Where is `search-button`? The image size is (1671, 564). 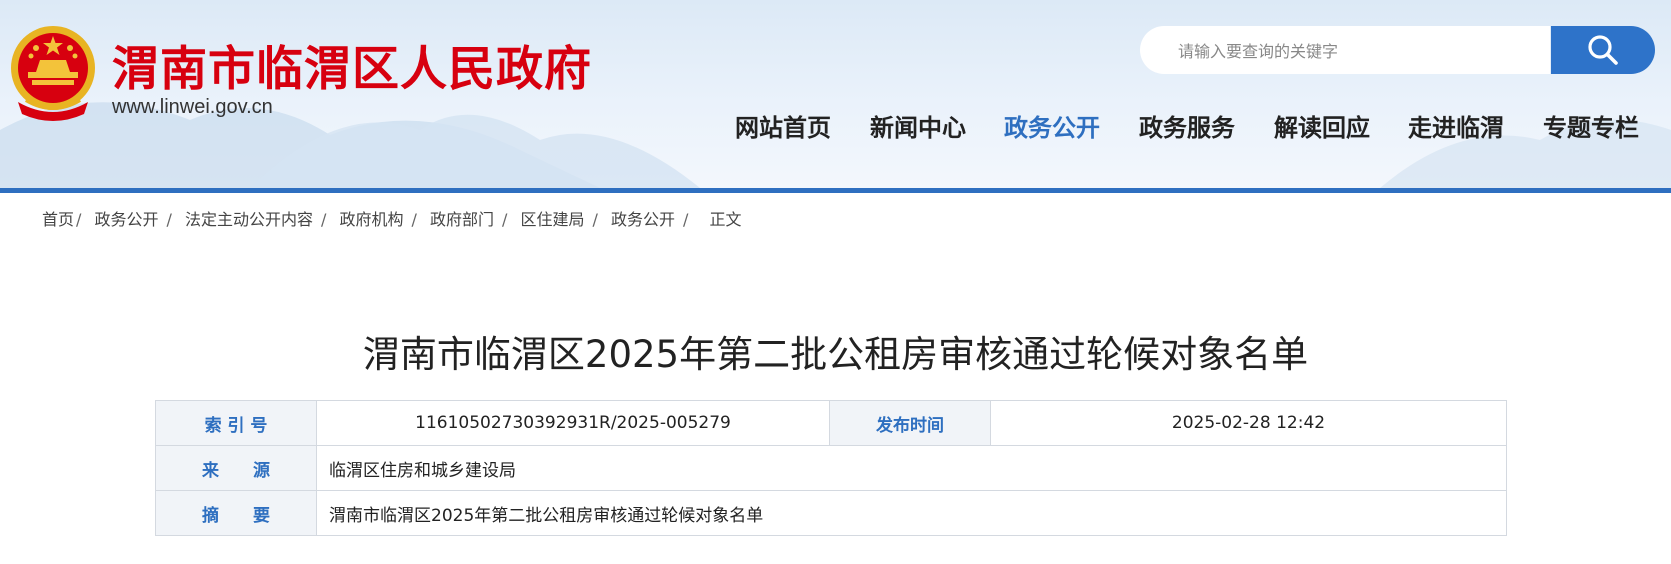 search-button is located at coordinates (1603, 50).